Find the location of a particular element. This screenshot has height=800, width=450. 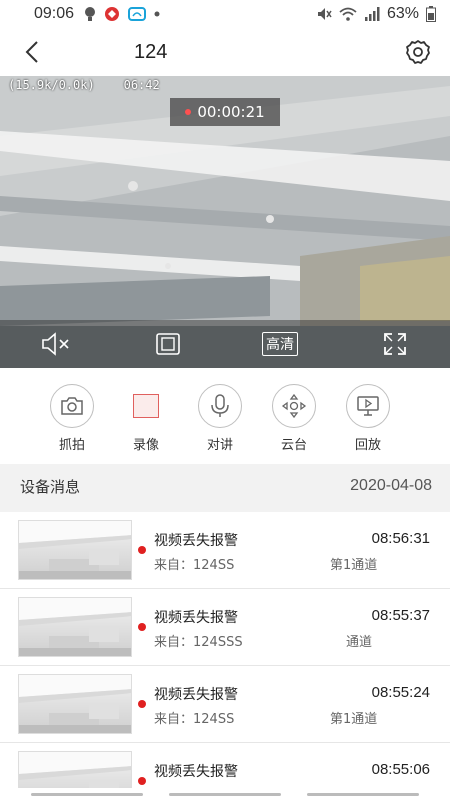

snapshot-label: 抓拍 is located at coordinates (71, 445).